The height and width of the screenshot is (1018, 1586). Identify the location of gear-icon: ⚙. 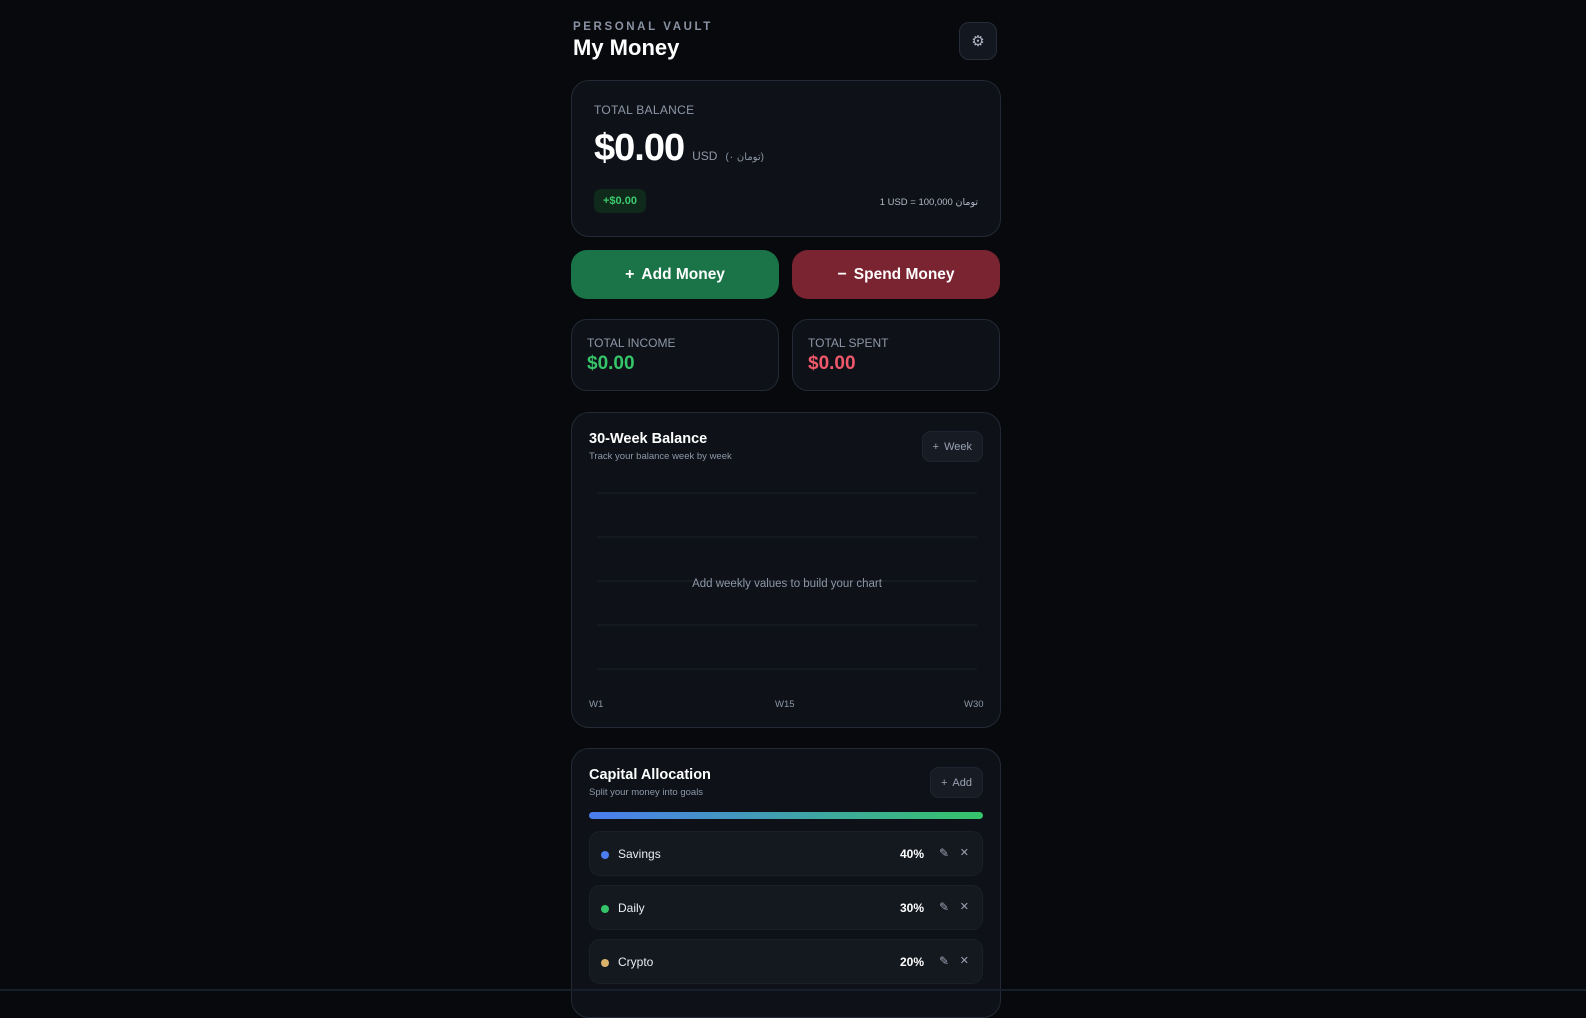
(978, 41).